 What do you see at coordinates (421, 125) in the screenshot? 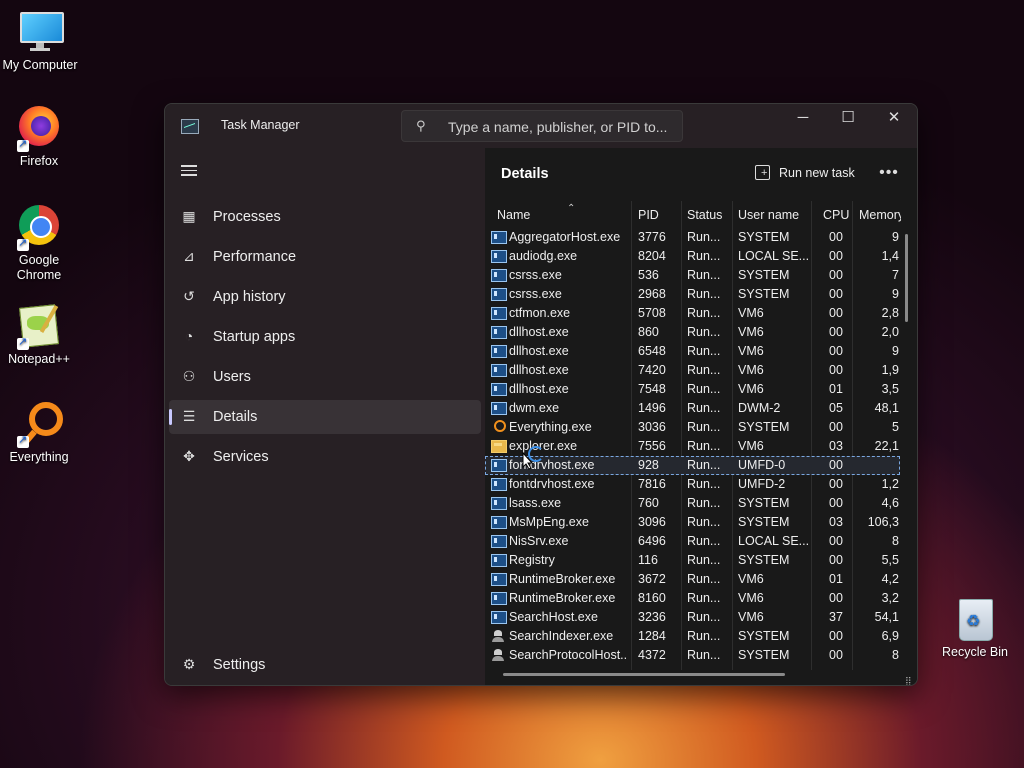
I see `search-icon: ⚲` at bounding box center [421, 125].